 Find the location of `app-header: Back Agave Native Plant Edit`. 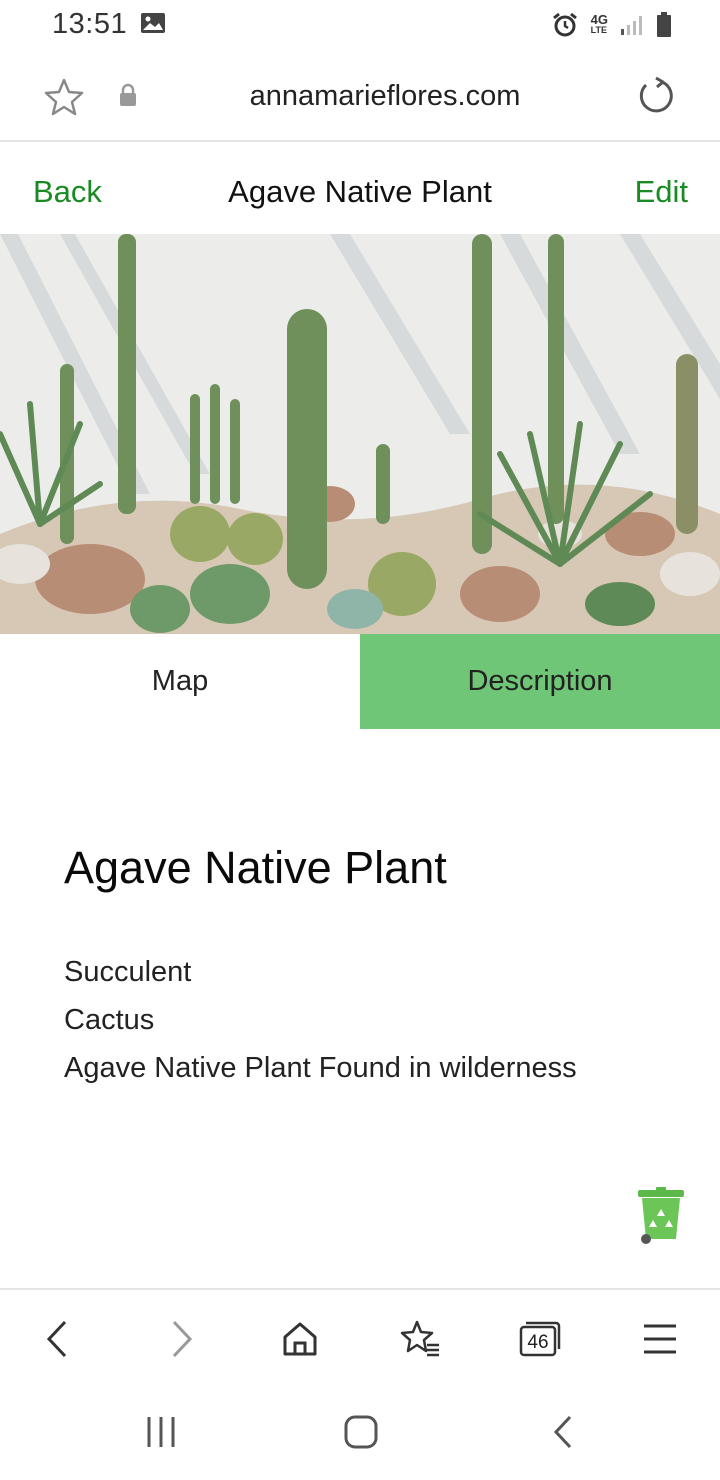

app-header: Back Agave Native Plant Edit is located at coordinates (360, 189).